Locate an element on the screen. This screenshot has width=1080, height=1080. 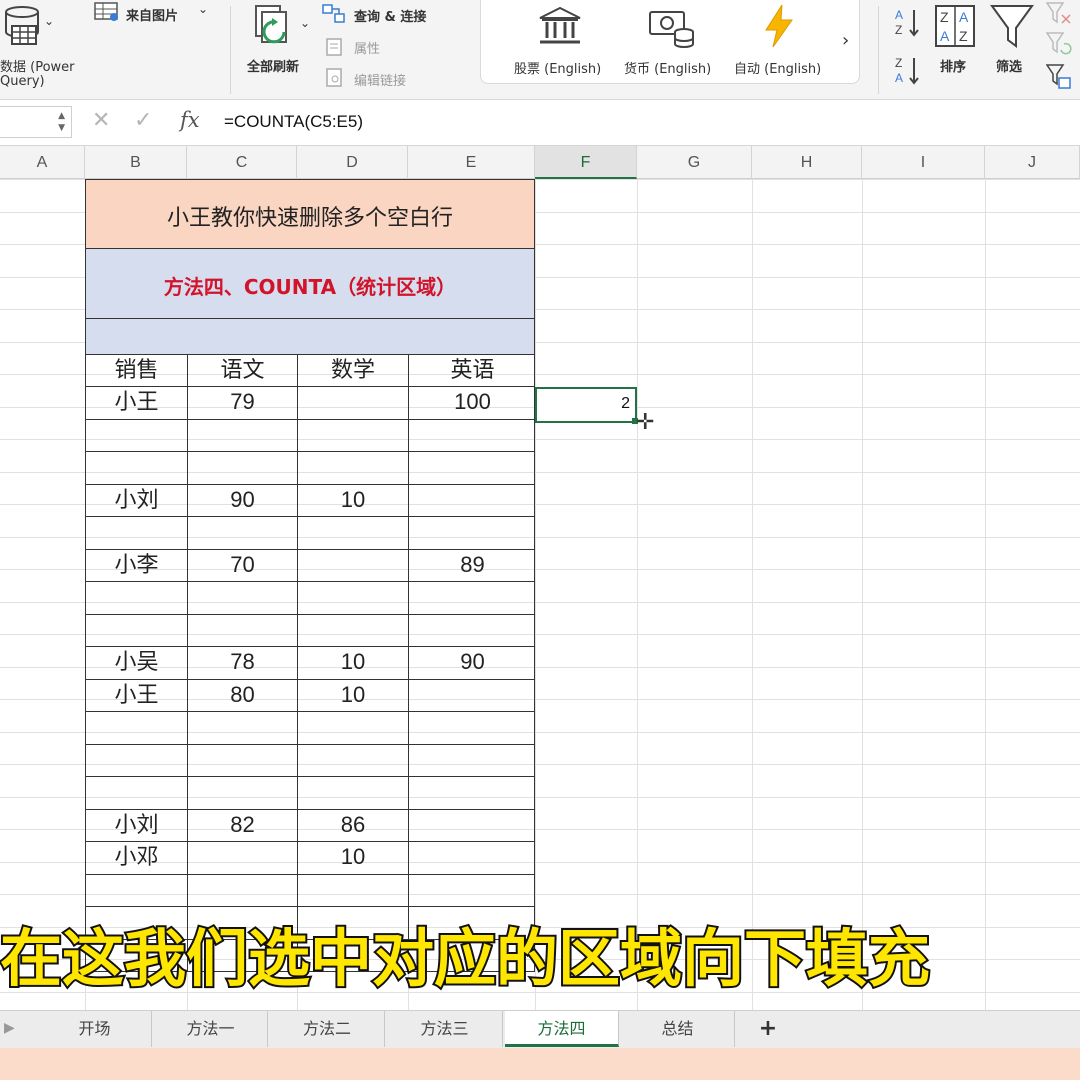
method-cell: 方法四、COUNTA（统计区域） is located at coordinates (310, 284).